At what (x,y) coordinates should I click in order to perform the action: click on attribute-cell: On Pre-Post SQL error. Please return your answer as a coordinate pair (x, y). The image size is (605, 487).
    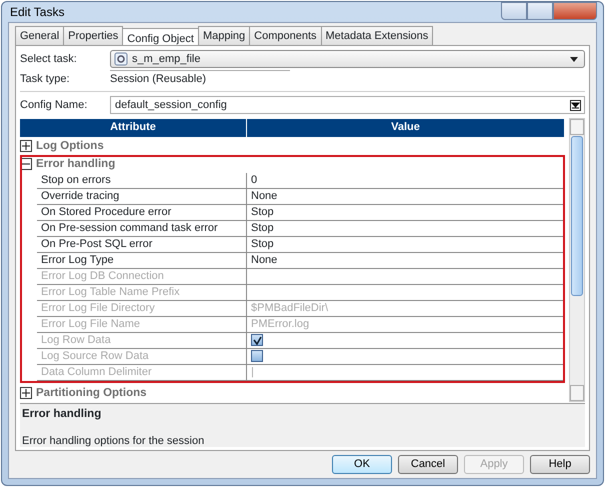
    Looking at the image, I should click on (142, 244).